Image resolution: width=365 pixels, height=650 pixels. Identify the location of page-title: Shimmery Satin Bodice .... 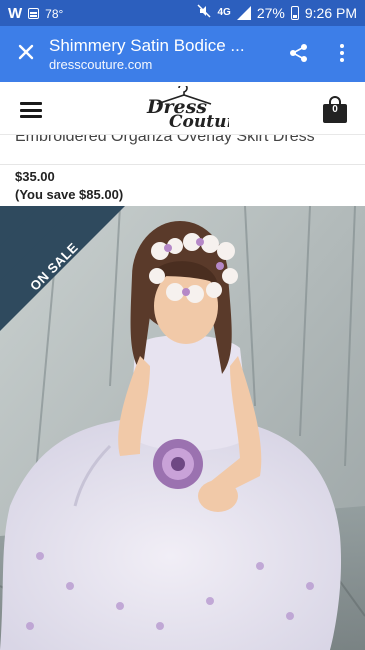
(147, 45).